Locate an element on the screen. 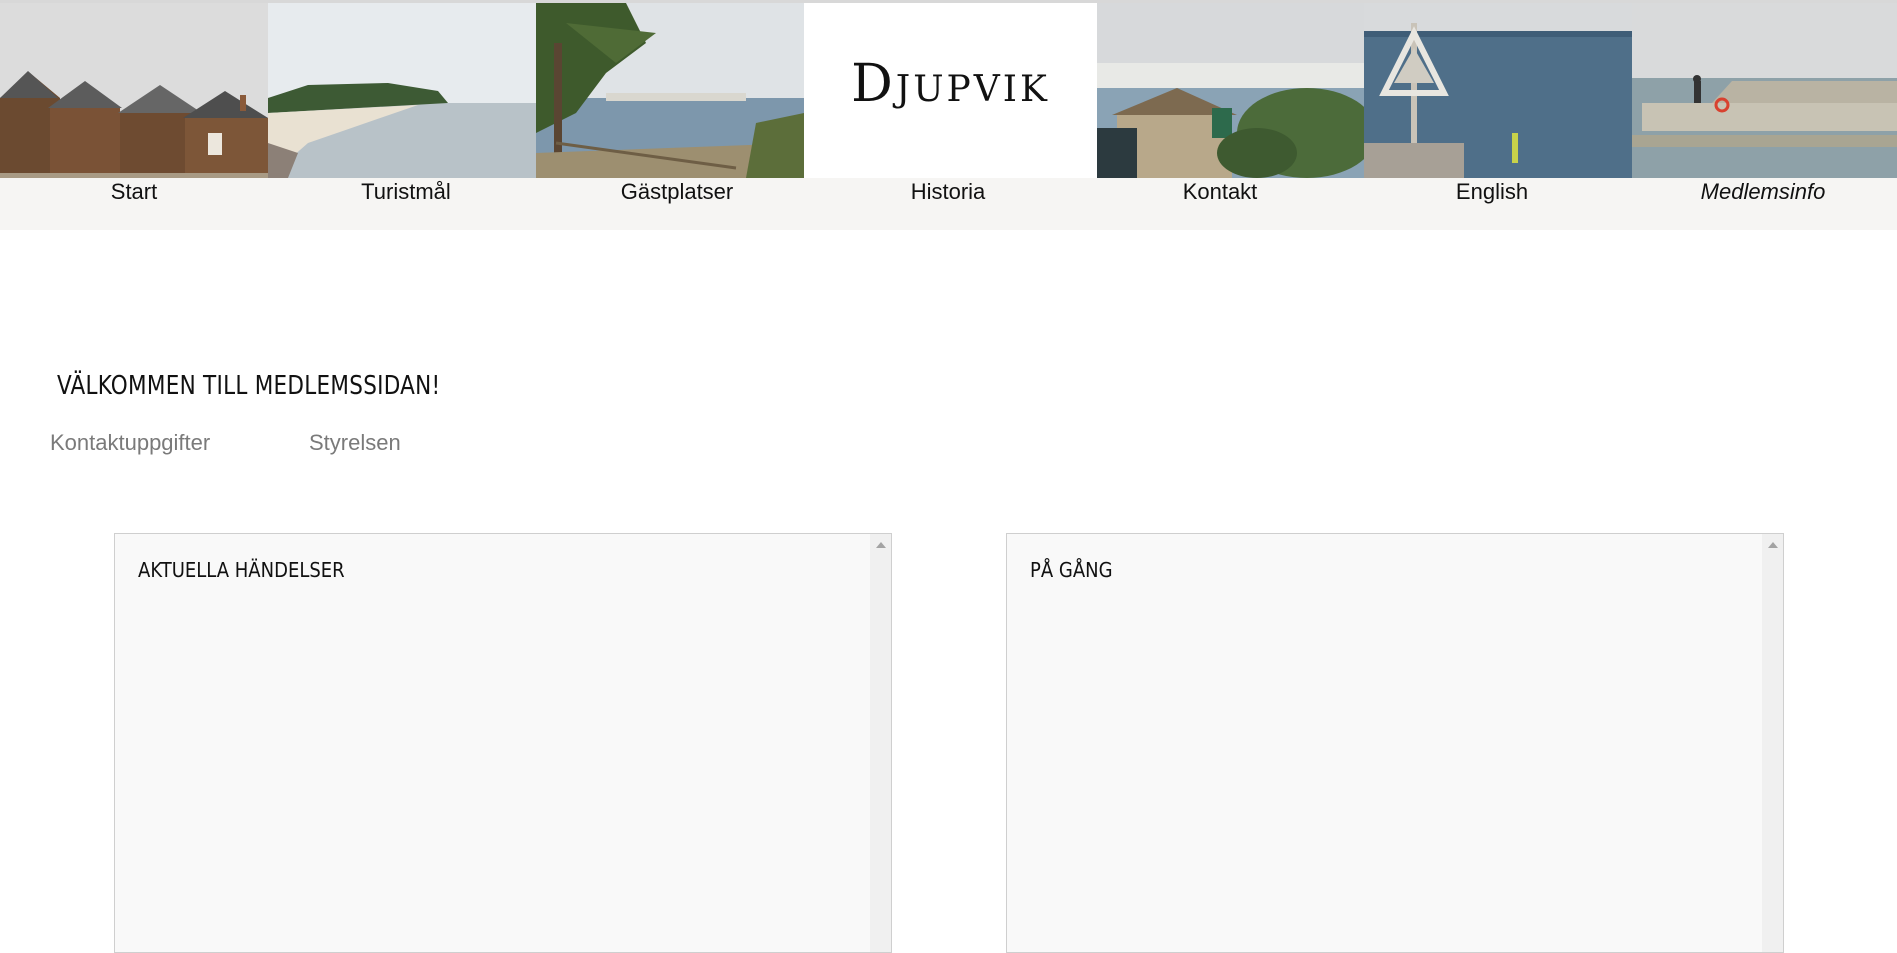  panel-title: PÅ GÅNG is located at coordinates (1071, 570).